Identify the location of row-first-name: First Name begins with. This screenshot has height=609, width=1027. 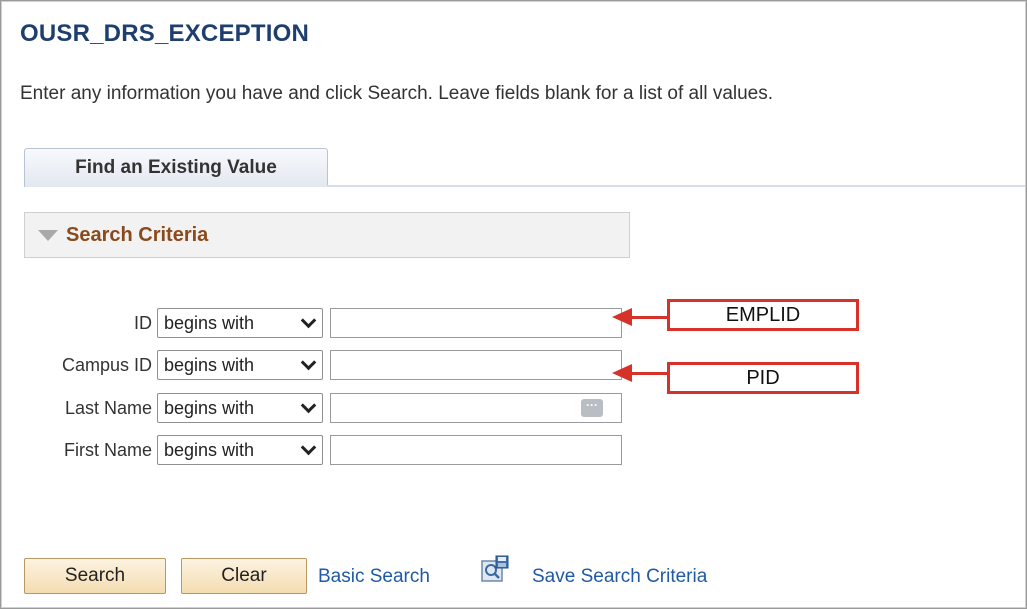
(320, 450).